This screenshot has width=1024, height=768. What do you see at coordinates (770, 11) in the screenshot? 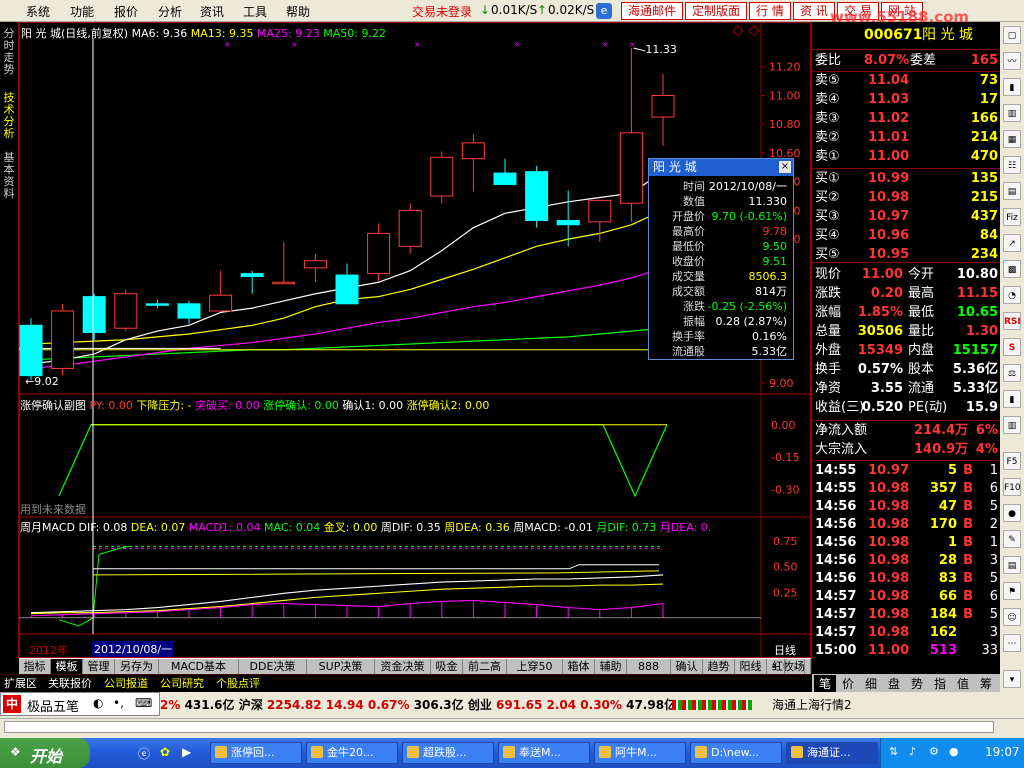
I see `market-button: 行 情` at bounding box center [770, 11].